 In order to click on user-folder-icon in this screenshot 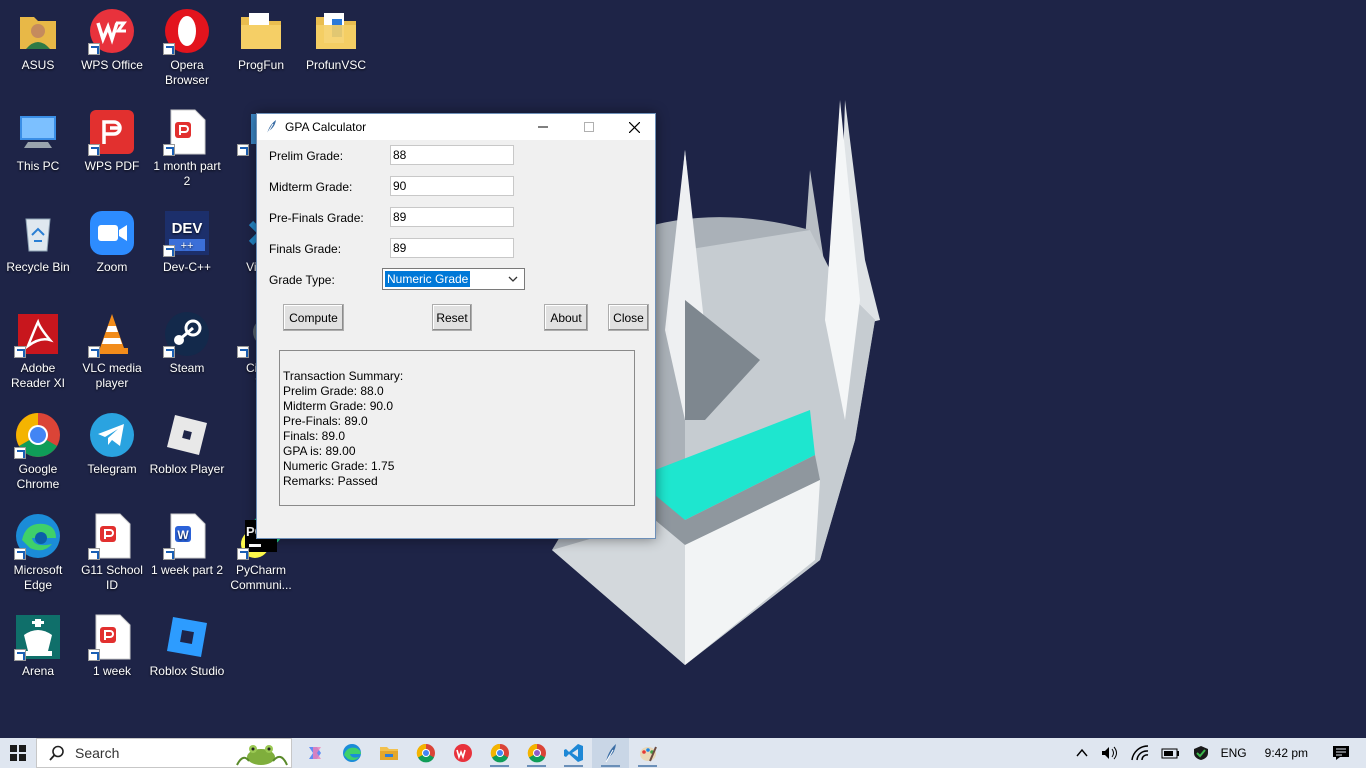, I will do `click(38, 31)`.